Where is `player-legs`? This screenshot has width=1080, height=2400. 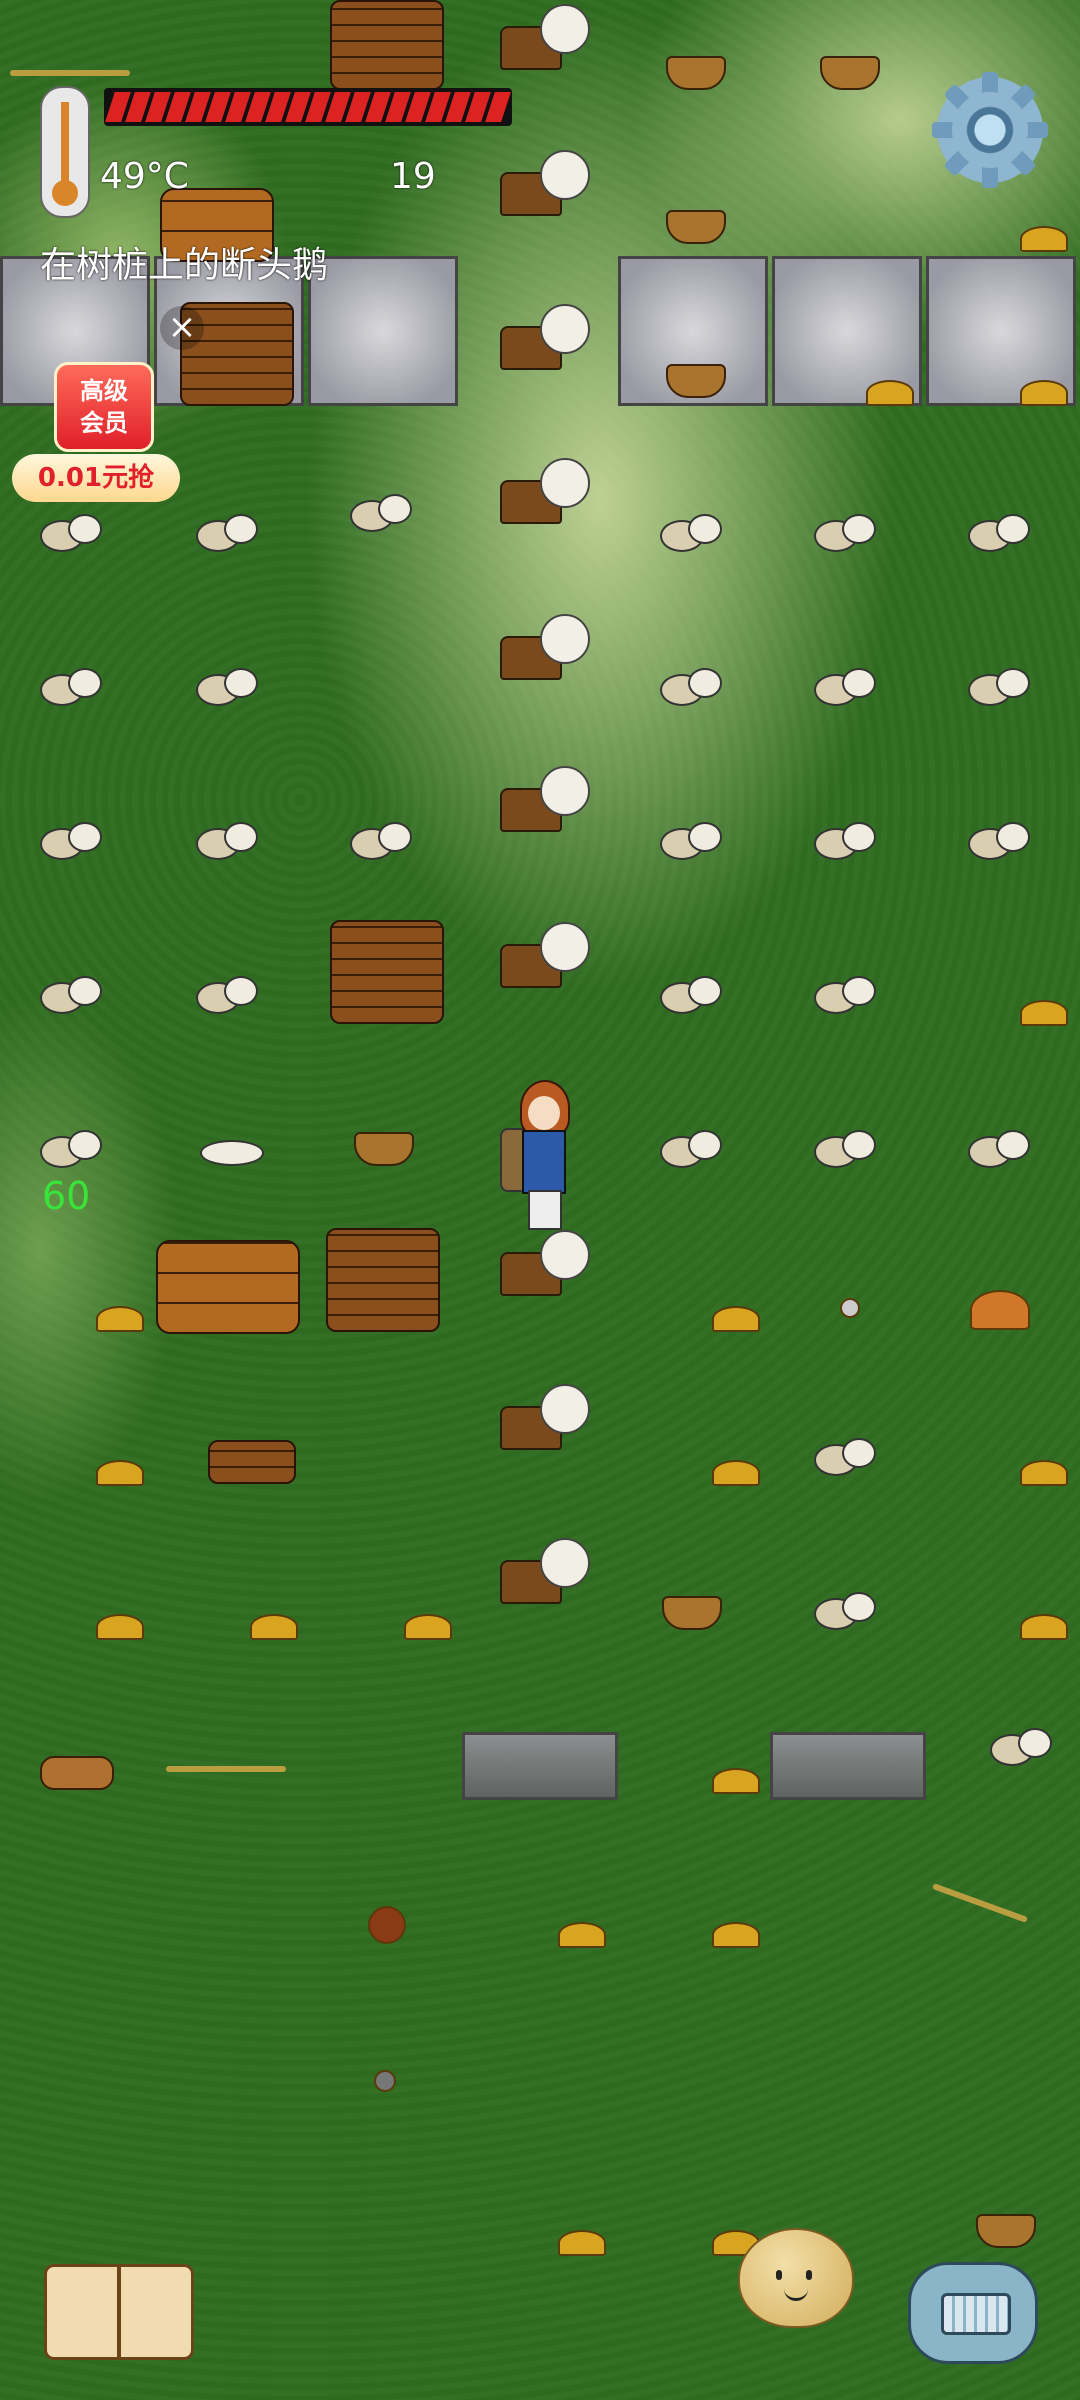 player-legs is located at coordinates (545, 1210).